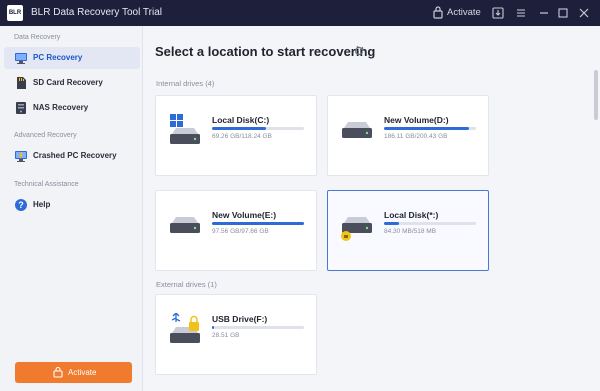  What do you see at coordinates (15, 13) in the screenshot?
I see `app-logo: BLR` at bounding box center [15, 13].